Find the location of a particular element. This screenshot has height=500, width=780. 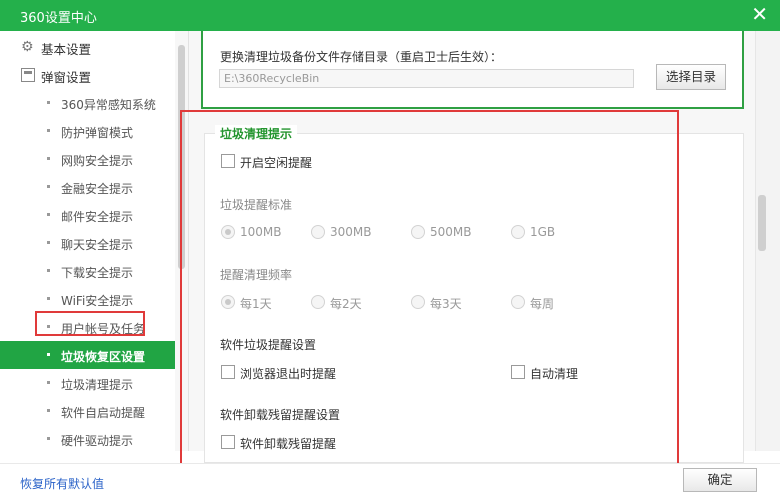

sidebar-item-label: 用户帐号及任务 is located at coordinates (103, 329).